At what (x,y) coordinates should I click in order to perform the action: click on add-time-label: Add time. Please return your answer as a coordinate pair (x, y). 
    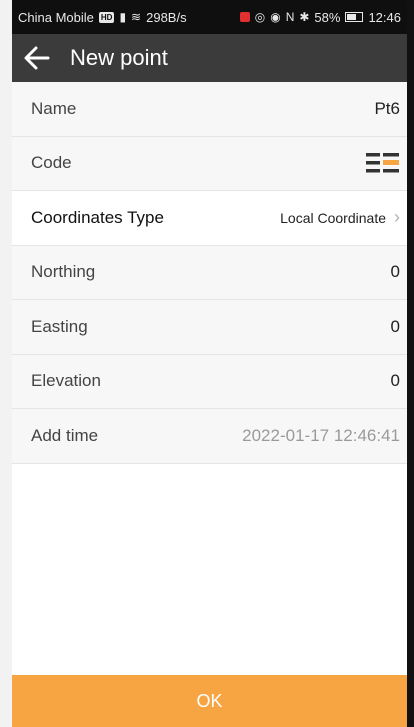
    Looking at the image, I should click on (65, 435).